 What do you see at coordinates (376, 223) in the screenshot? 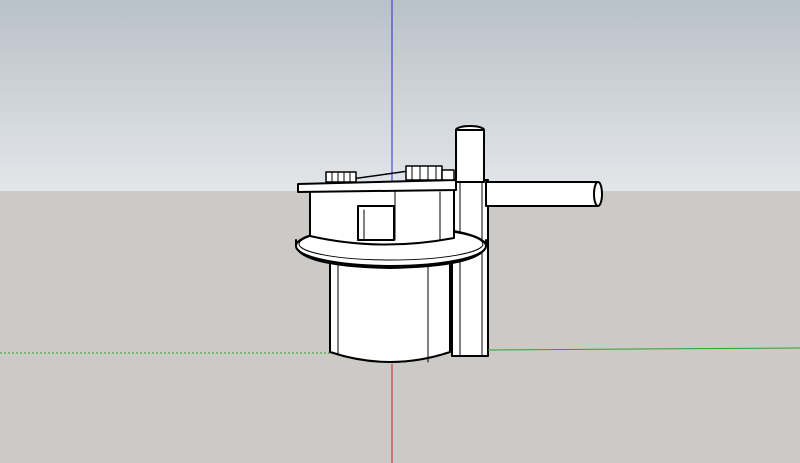
I see `upper-opening` at bounding box center [376, 223].